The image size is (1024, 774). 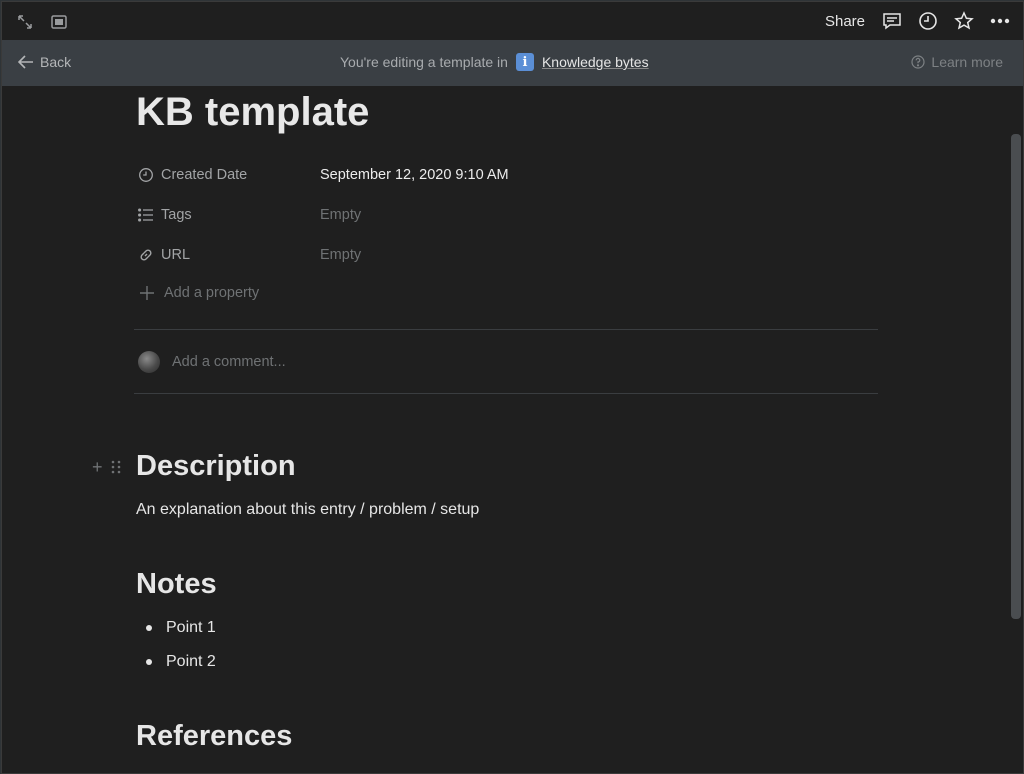 I want to click on add-property-label: Add a property, so click(x=212, y=293).